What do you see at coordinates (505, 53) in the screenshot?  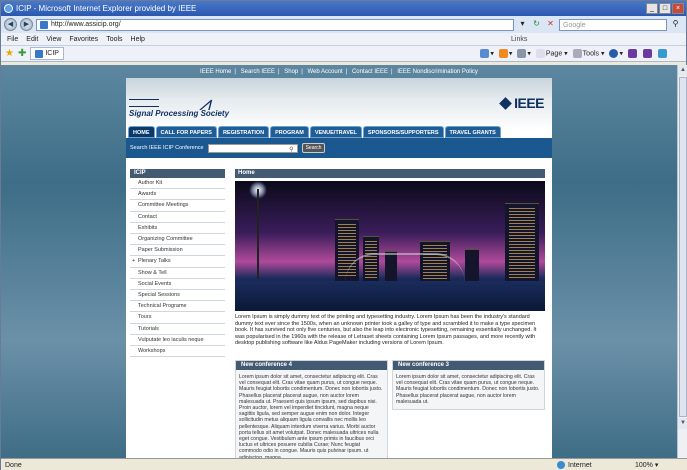 I see `feeds-icon: ▾` at bounding box center [505, 53].